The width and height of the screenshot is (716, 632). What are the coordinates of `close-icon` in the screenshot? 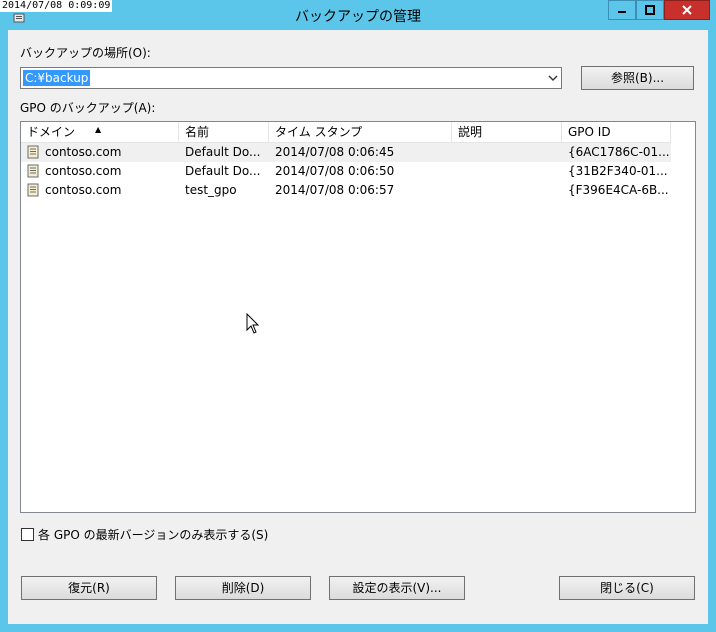 It's located at (687, 10).